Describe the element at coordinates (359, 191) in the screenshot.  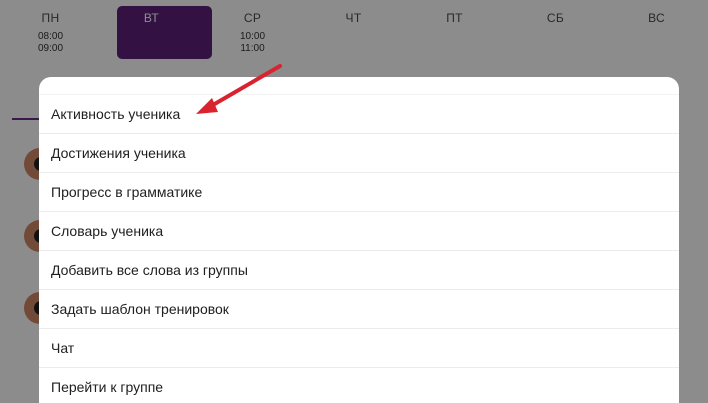
I see `menu-item-grammar-progress: Прогресс в грамматике` at that location.